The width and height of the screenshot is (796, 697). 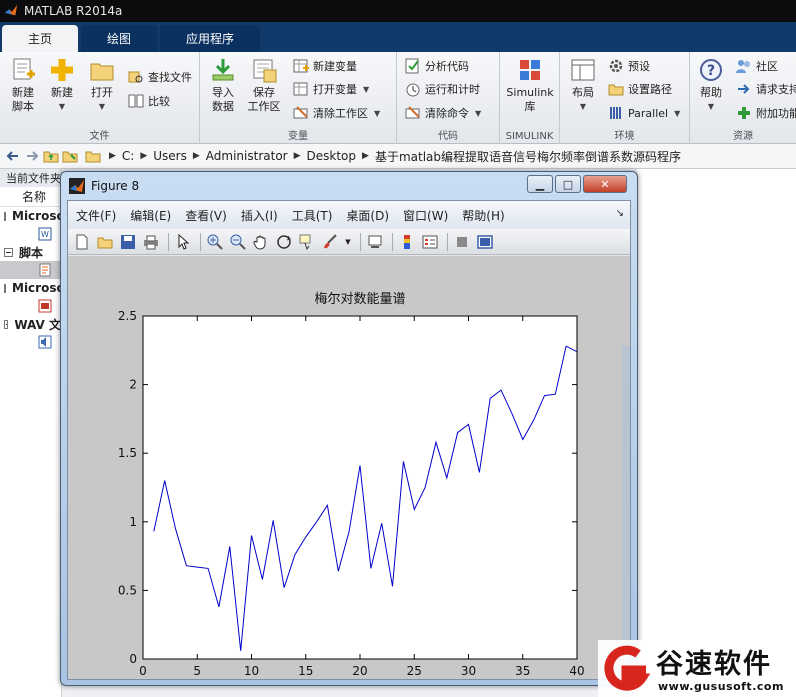 I want to click on tree-group-label: Microsoft, so click(x=36, y=288).